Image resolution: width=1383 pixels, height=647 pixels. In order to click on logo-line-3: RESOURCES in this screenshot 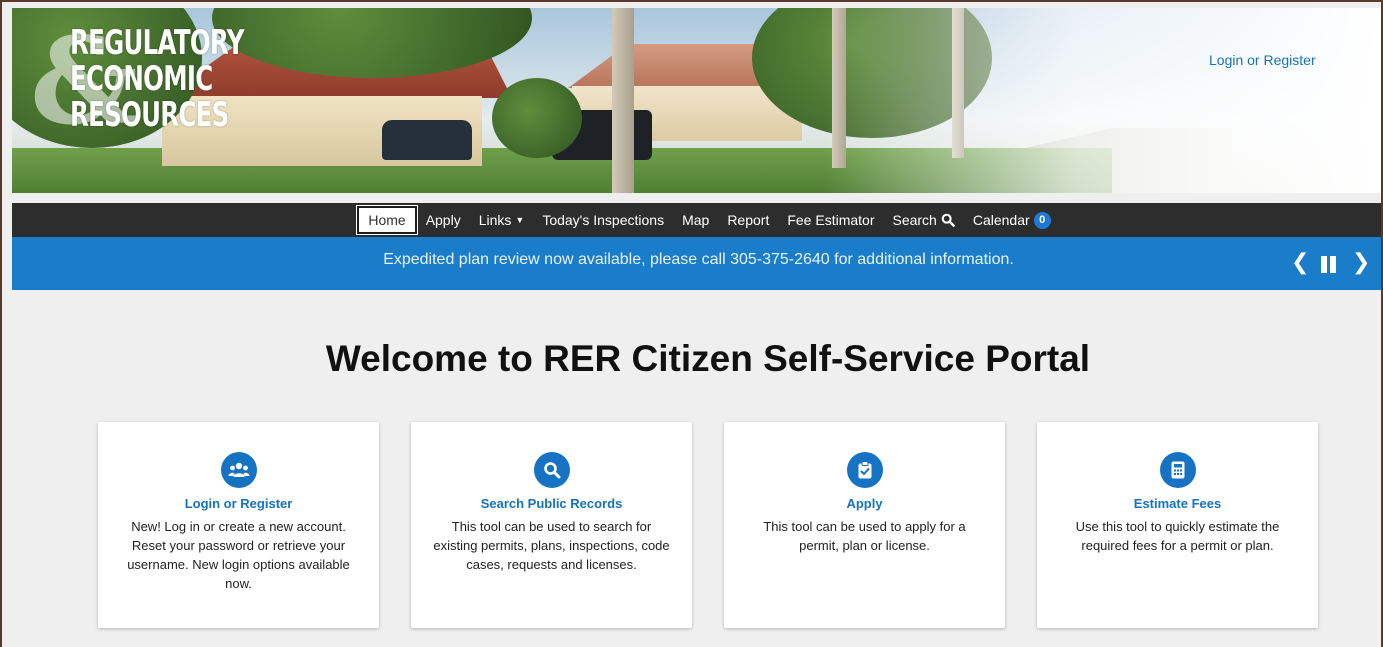, I will do `click(149, 115)`.